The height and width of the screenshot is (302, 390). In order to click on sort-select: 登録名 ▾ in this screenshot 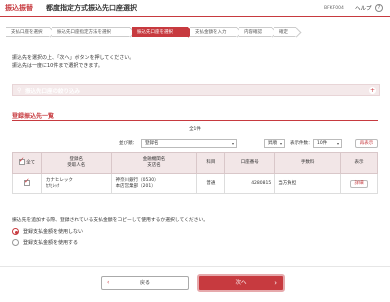, I will do `click(189, 143)`.